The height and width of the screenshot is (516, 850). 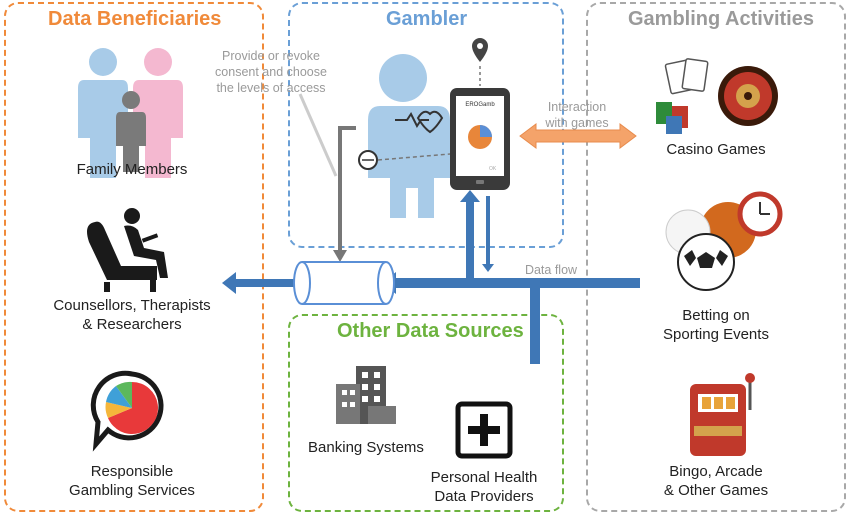 What do you see at coordinates (366, 447) in the screenshot?
I see `banking-label: Banking Systems` at bounding box center [366, 447].